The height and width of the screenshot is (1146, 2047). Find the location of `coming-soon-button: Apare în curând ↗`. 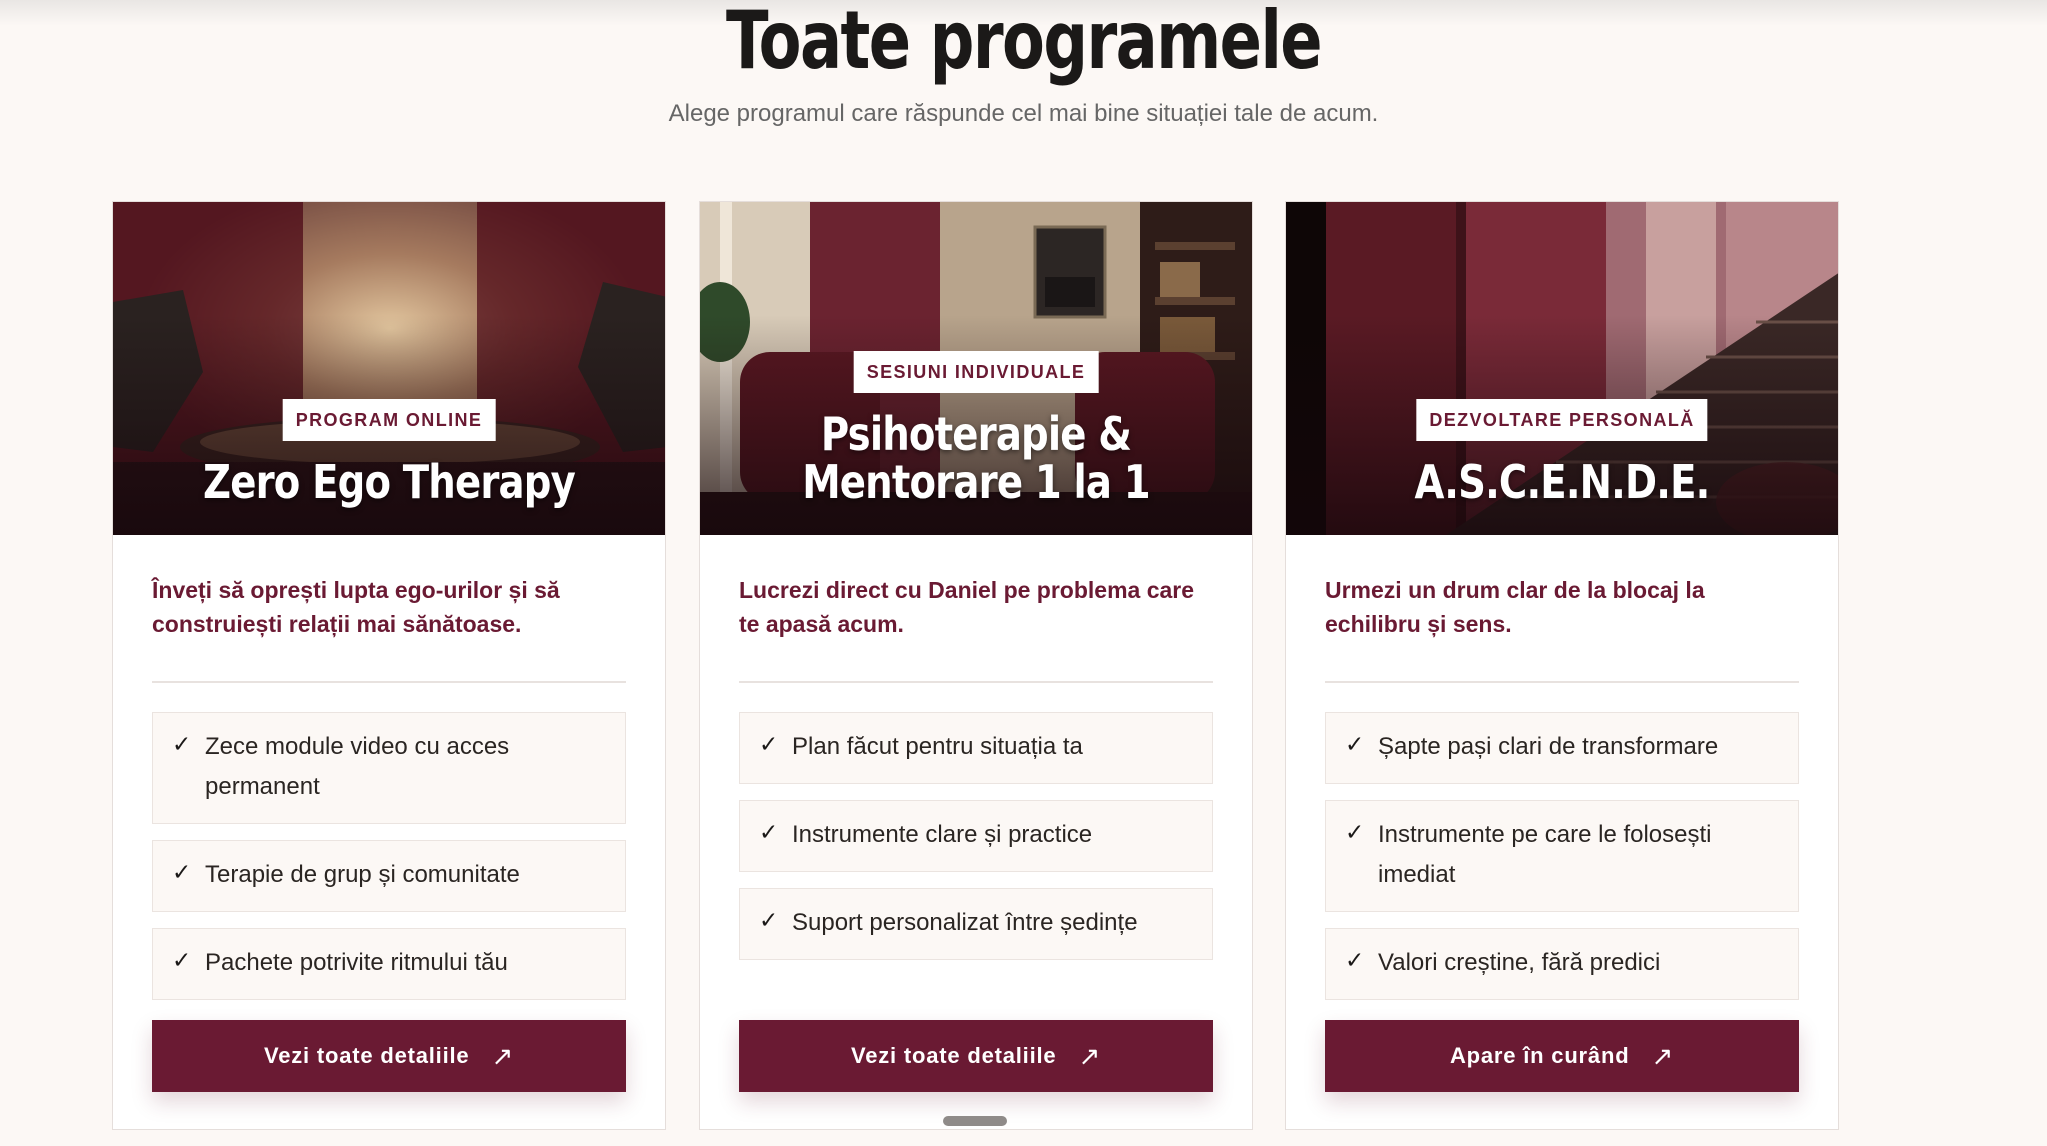

coming-soon-button: Apare în curând ↗ is located at coordinates (1562, 1056).